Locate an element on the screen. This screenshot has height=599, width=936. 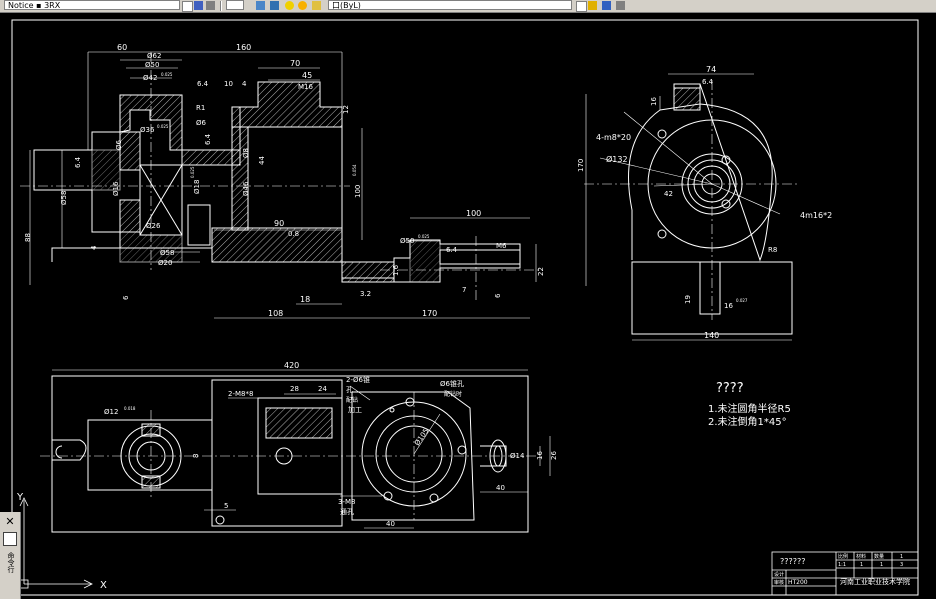
dim-phi36-tol: 0.025 is located at coordinates (163, 126).